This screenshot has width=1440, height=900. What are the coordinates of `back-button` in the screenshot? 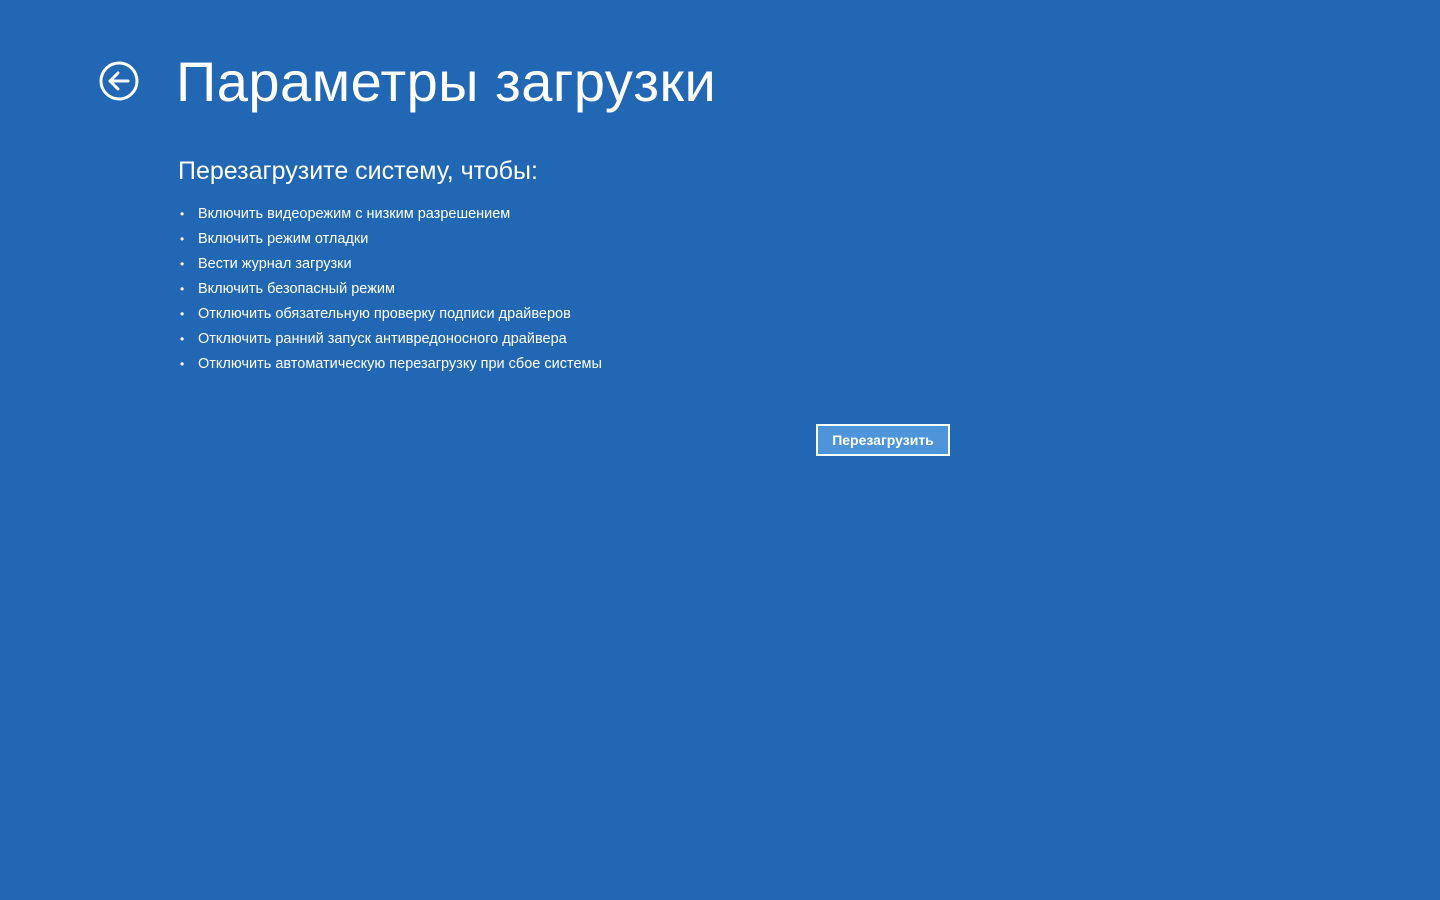 It's located at (119, 81).